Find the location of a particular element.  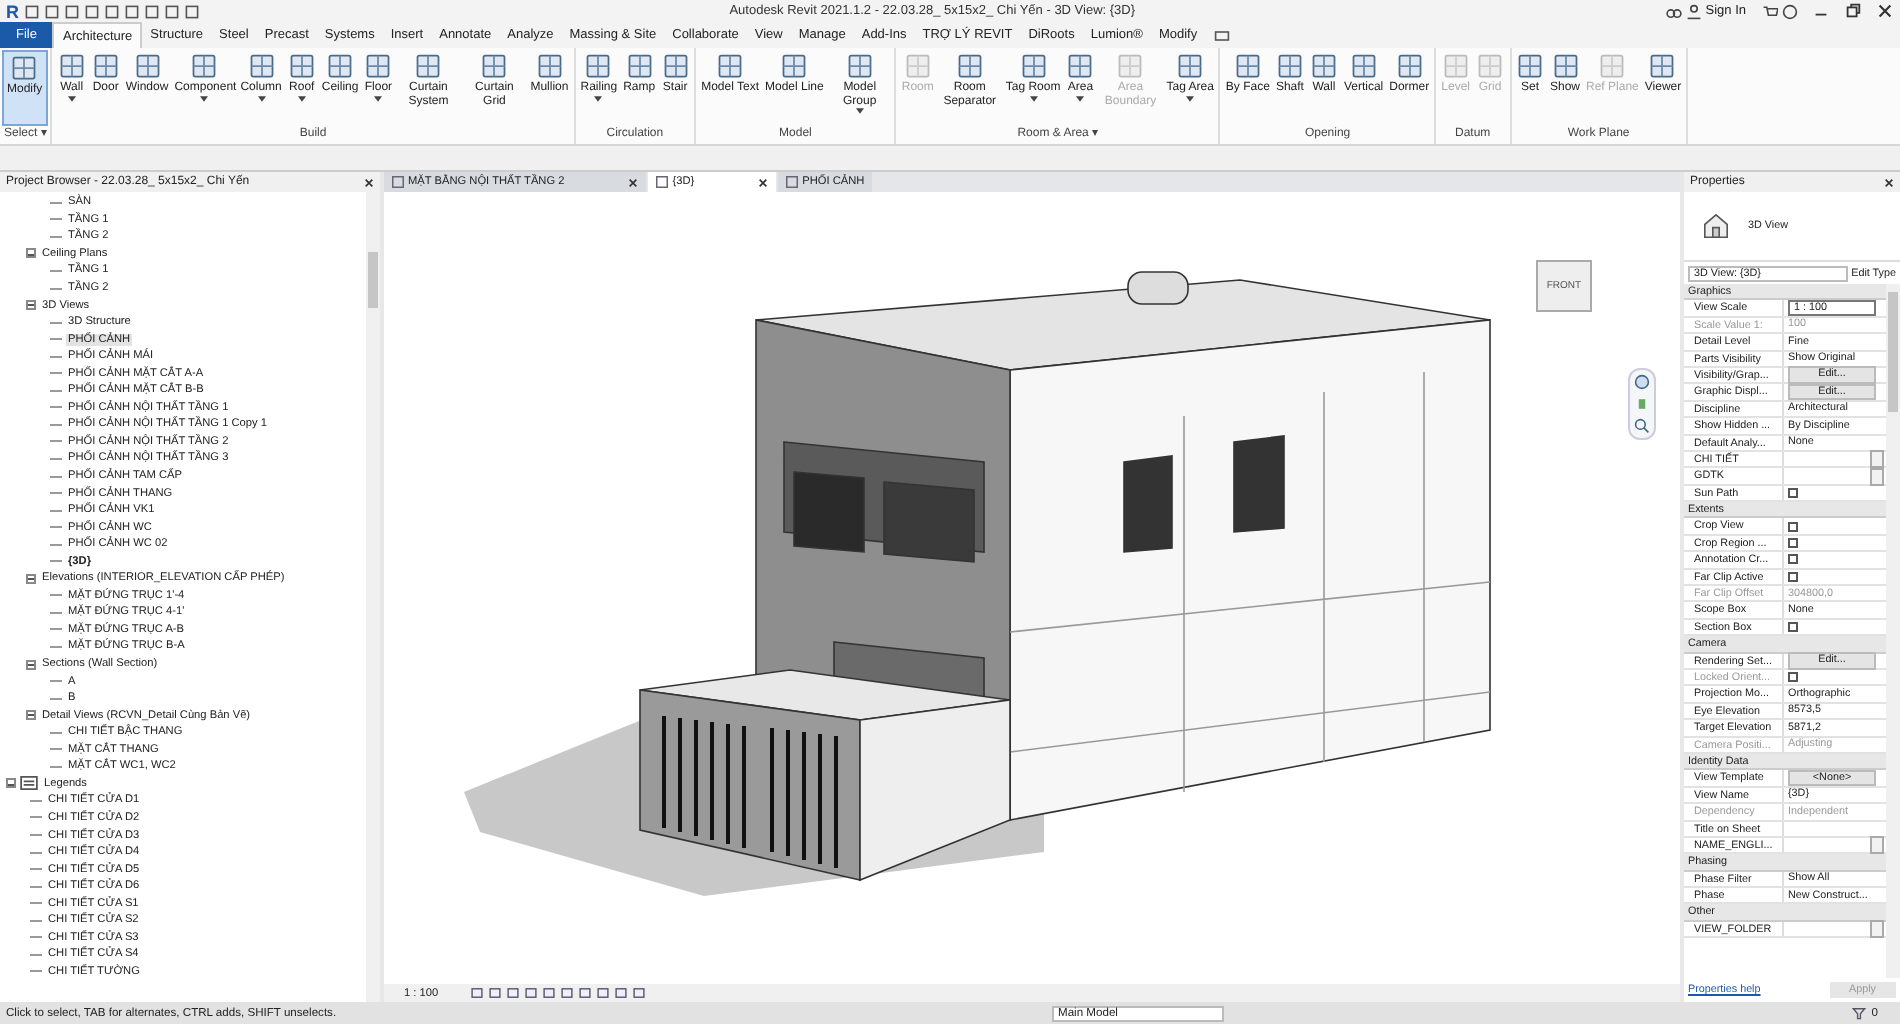

help-icon is located at coordinates (1790, 11).